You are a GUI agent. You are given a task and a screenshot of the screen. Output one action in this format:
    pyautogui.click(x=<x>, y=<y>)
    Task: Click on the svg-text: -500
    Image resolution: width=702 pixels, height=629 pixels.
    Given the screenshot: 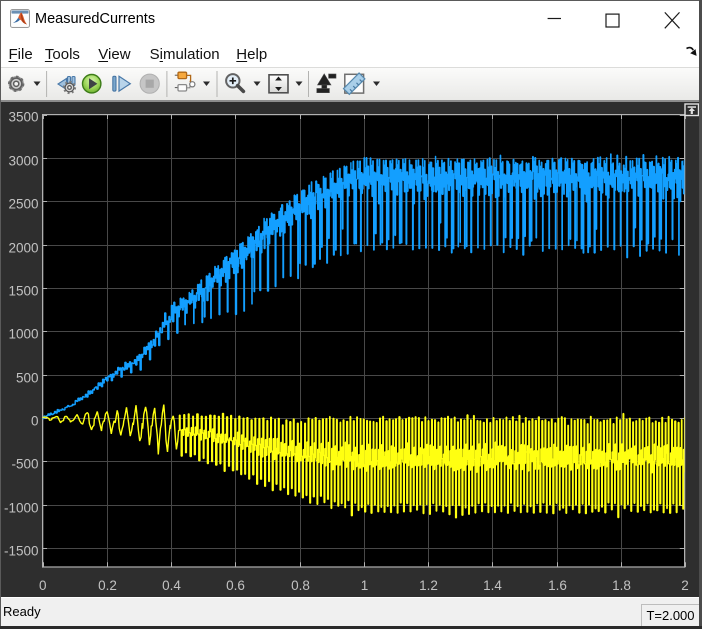 What is the action you would take?
    pyautogui.click(x=24, y=464)
    